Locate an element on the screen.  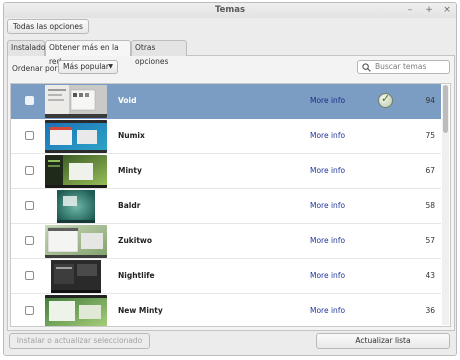
table-row: Zukitwo More info 57 is located at coordinates (226, 241).